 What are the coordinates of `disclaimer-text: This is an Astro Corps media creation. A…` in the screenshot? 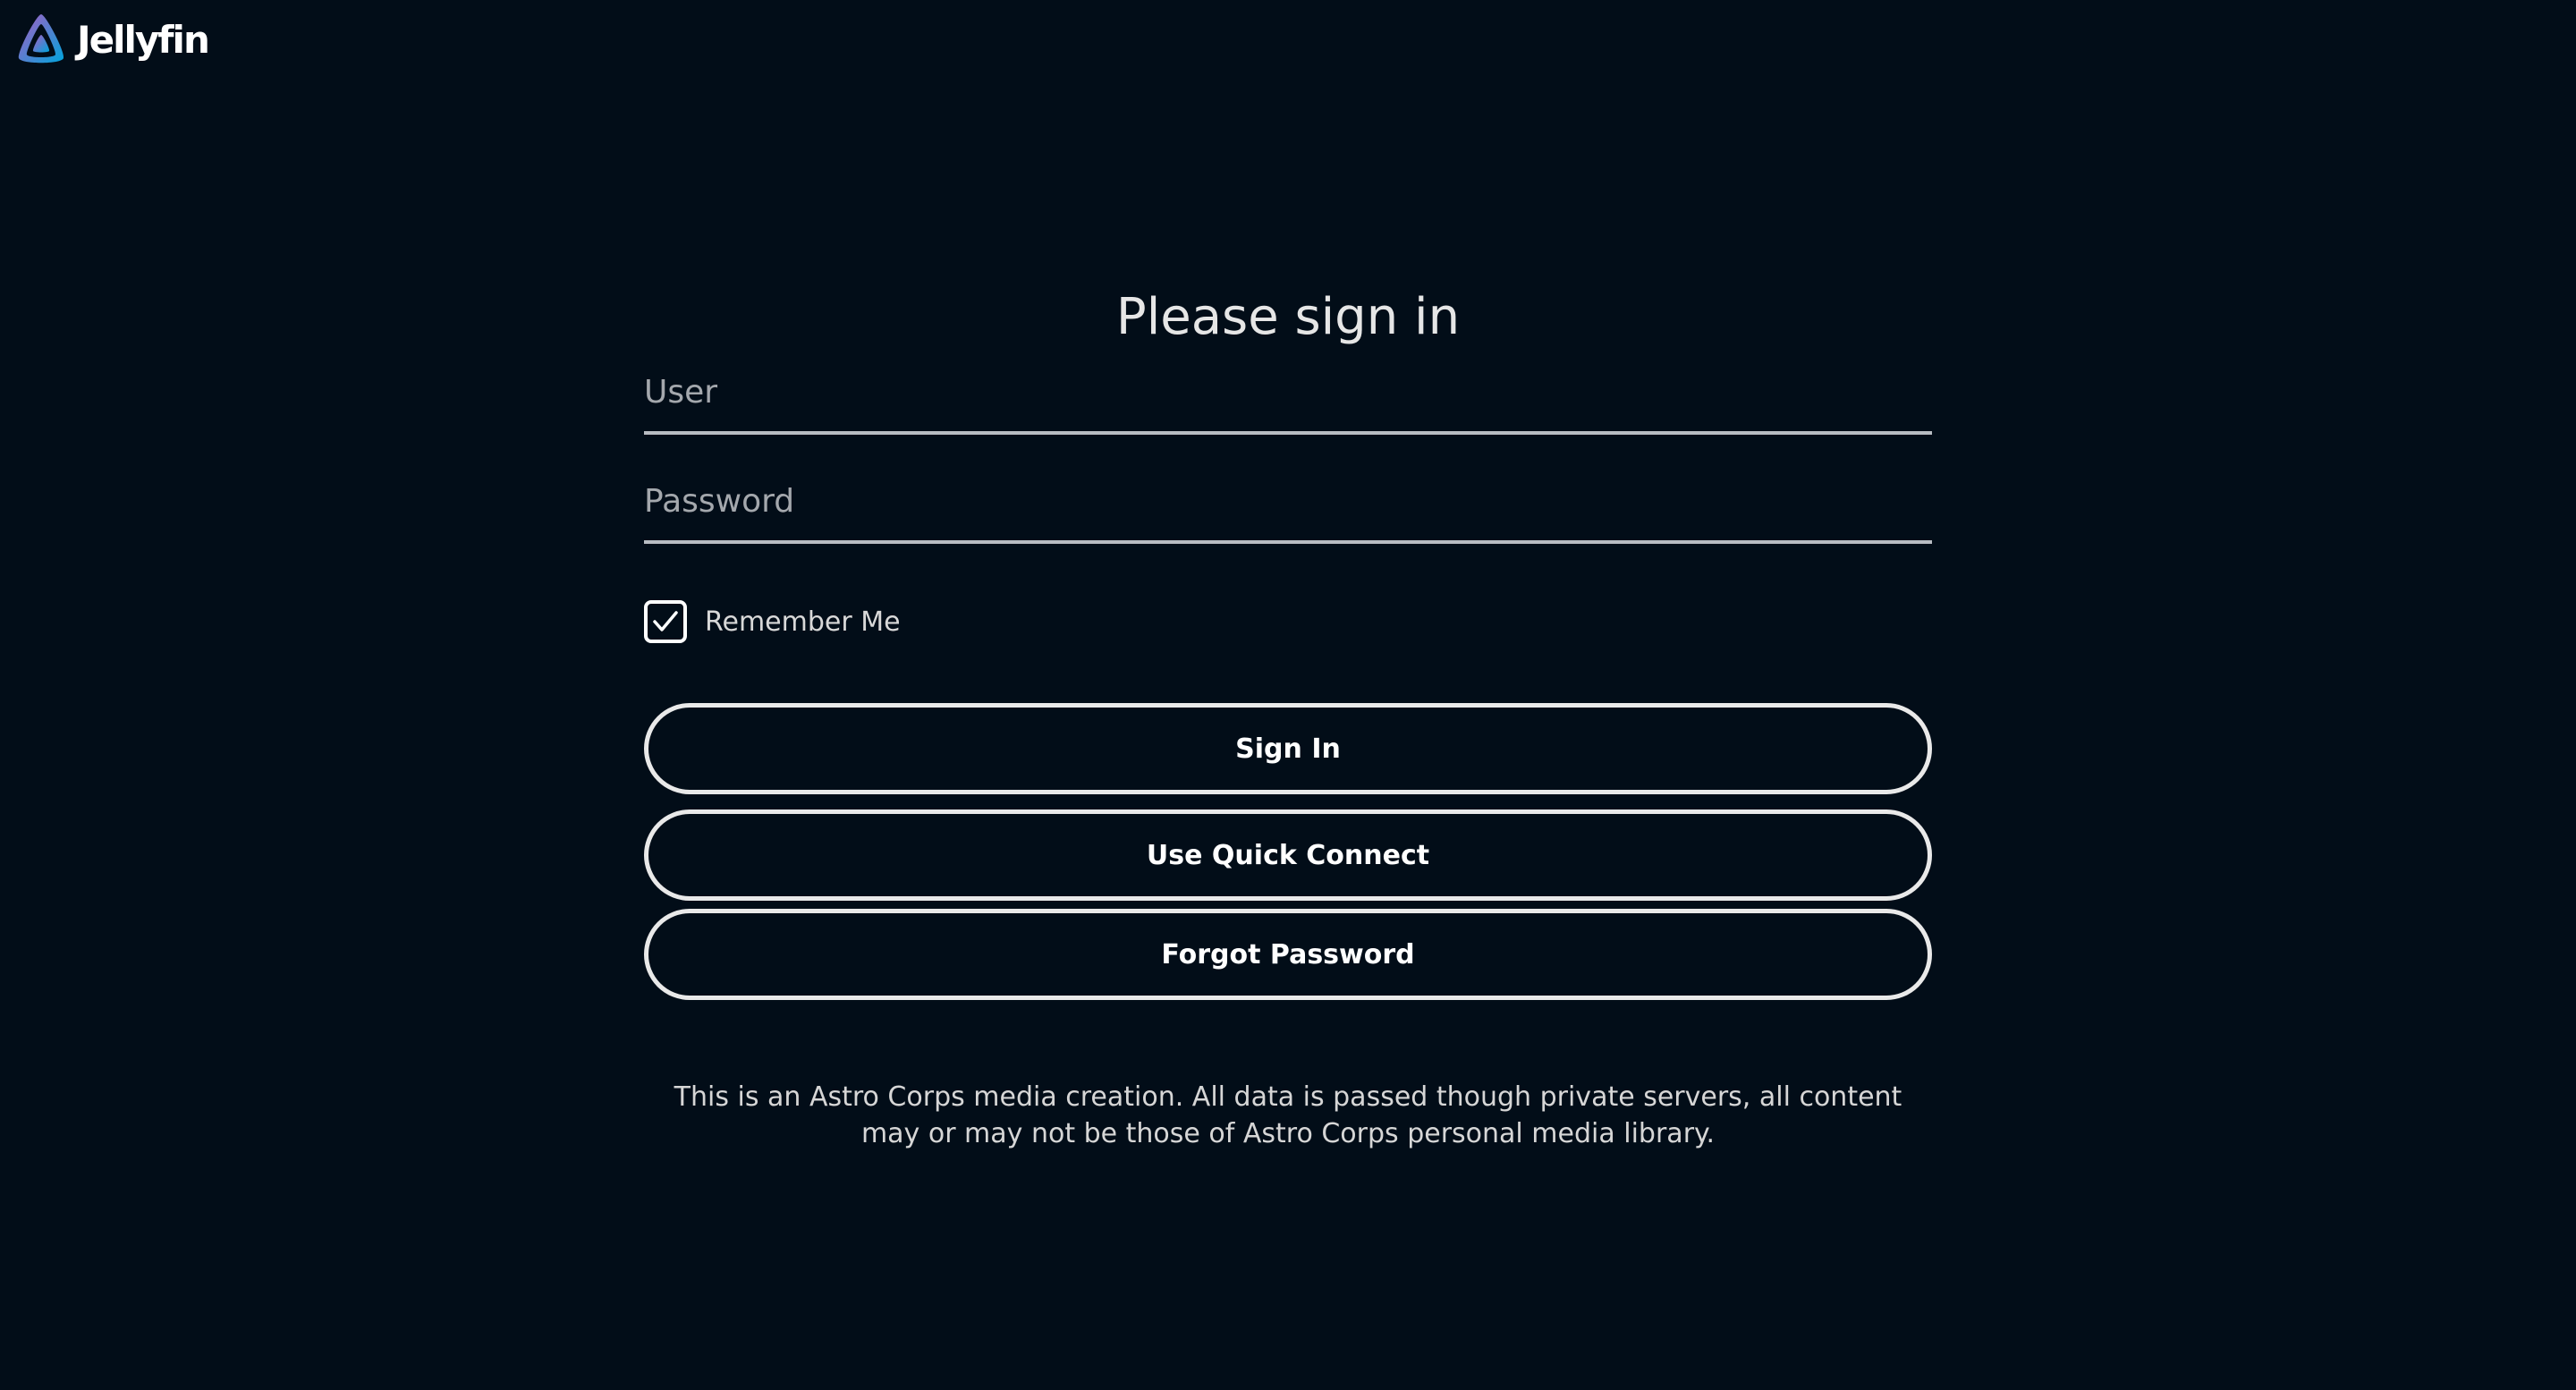 It's located at (1288, 1115).